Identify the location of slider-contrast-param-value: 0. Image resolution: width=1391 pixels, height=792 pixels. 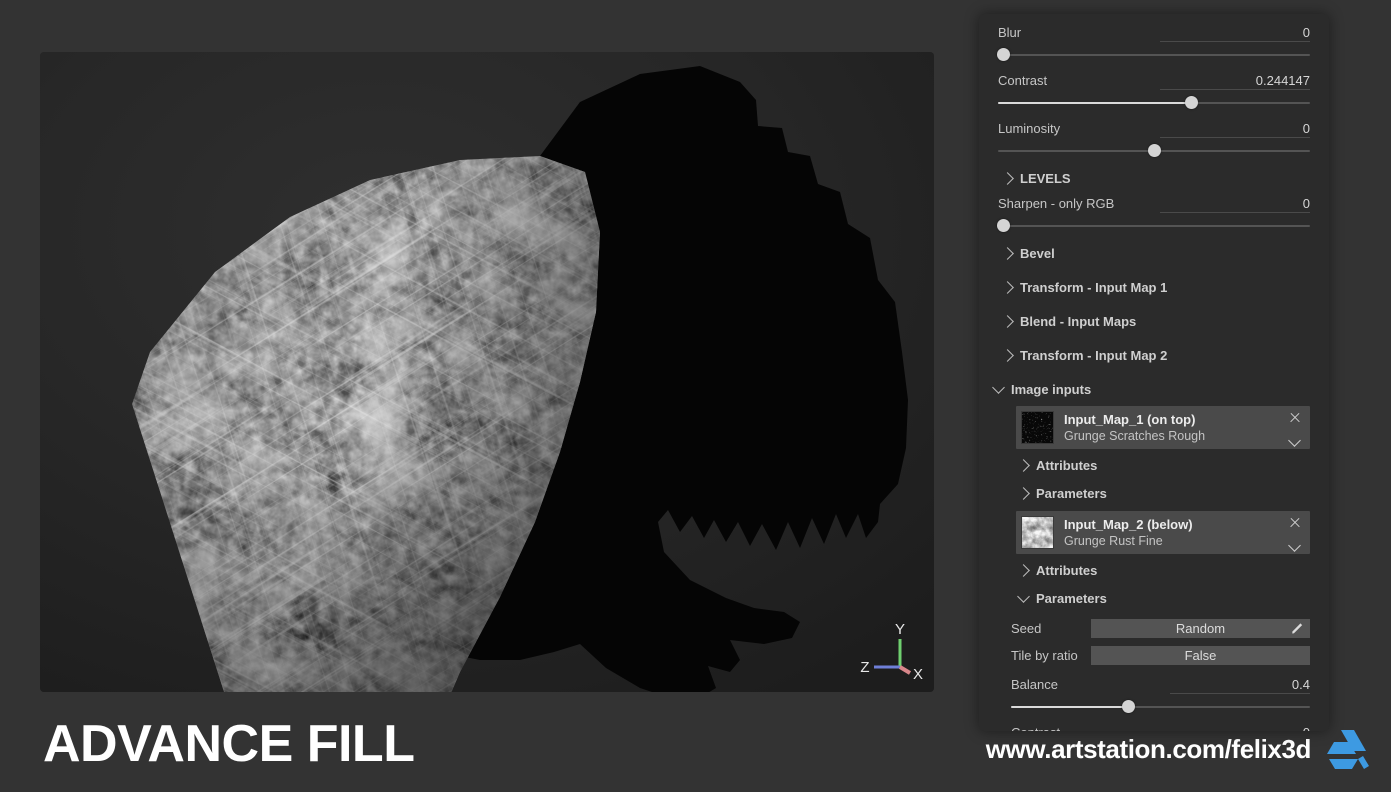
(1240, 728).